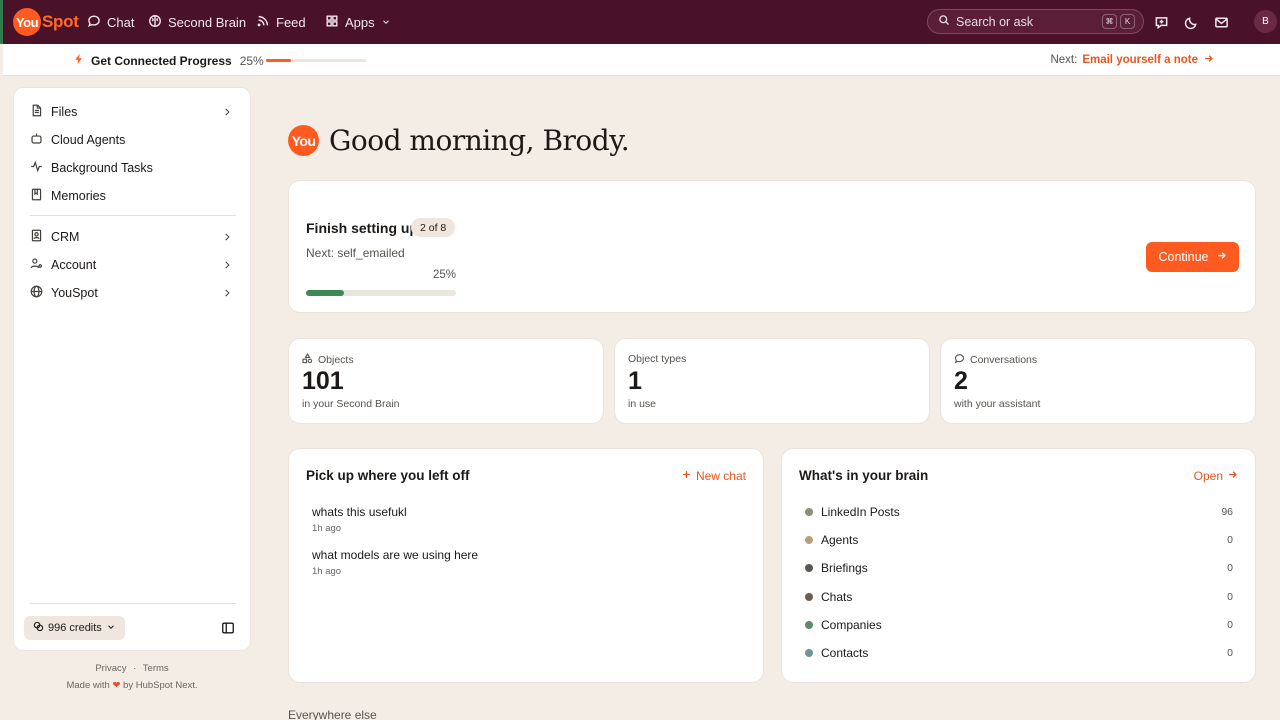 Image resolution: width=1280 pixels, height=720 pixels. What do you see at coordinates (133, 196) in the screenshot?
I see `sidebar-item-memories: Memories` at bounding box center [133, 196].